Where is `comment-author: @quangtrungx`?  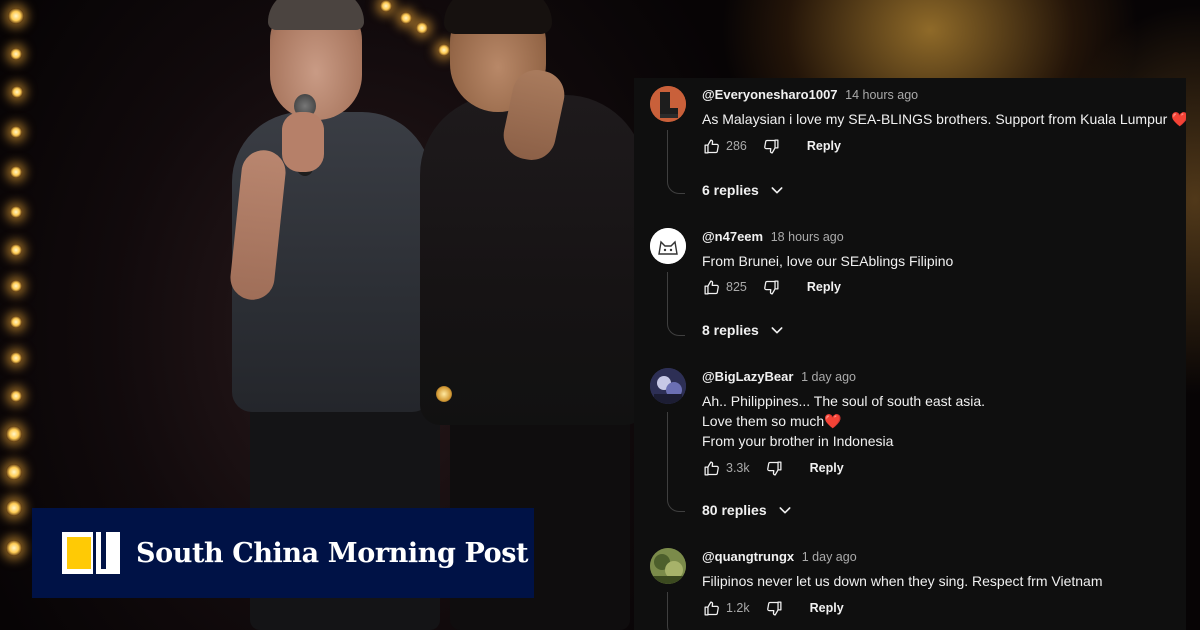
comment-author: @quangtrungx is located at coordinates (748, 556).